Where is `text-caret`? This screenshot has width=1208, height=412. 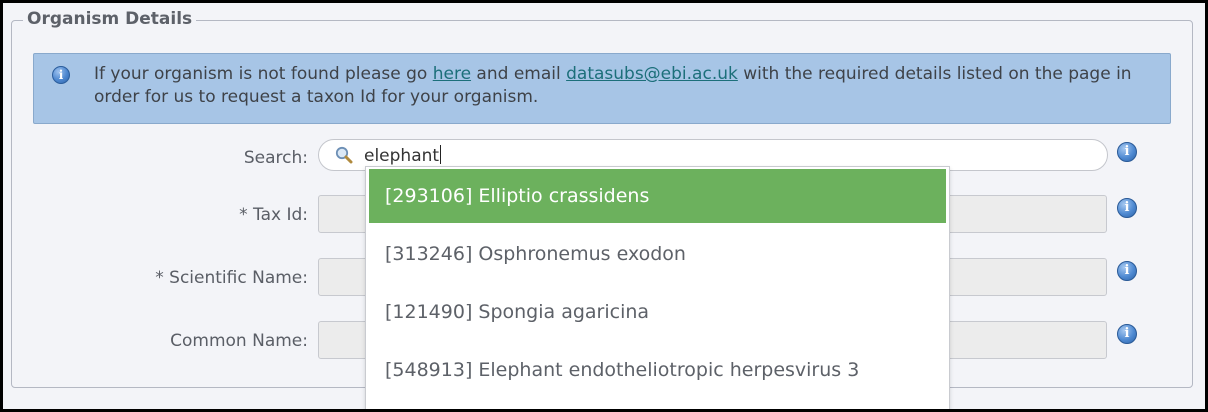
text-caret is located at coordinates (441, 154).